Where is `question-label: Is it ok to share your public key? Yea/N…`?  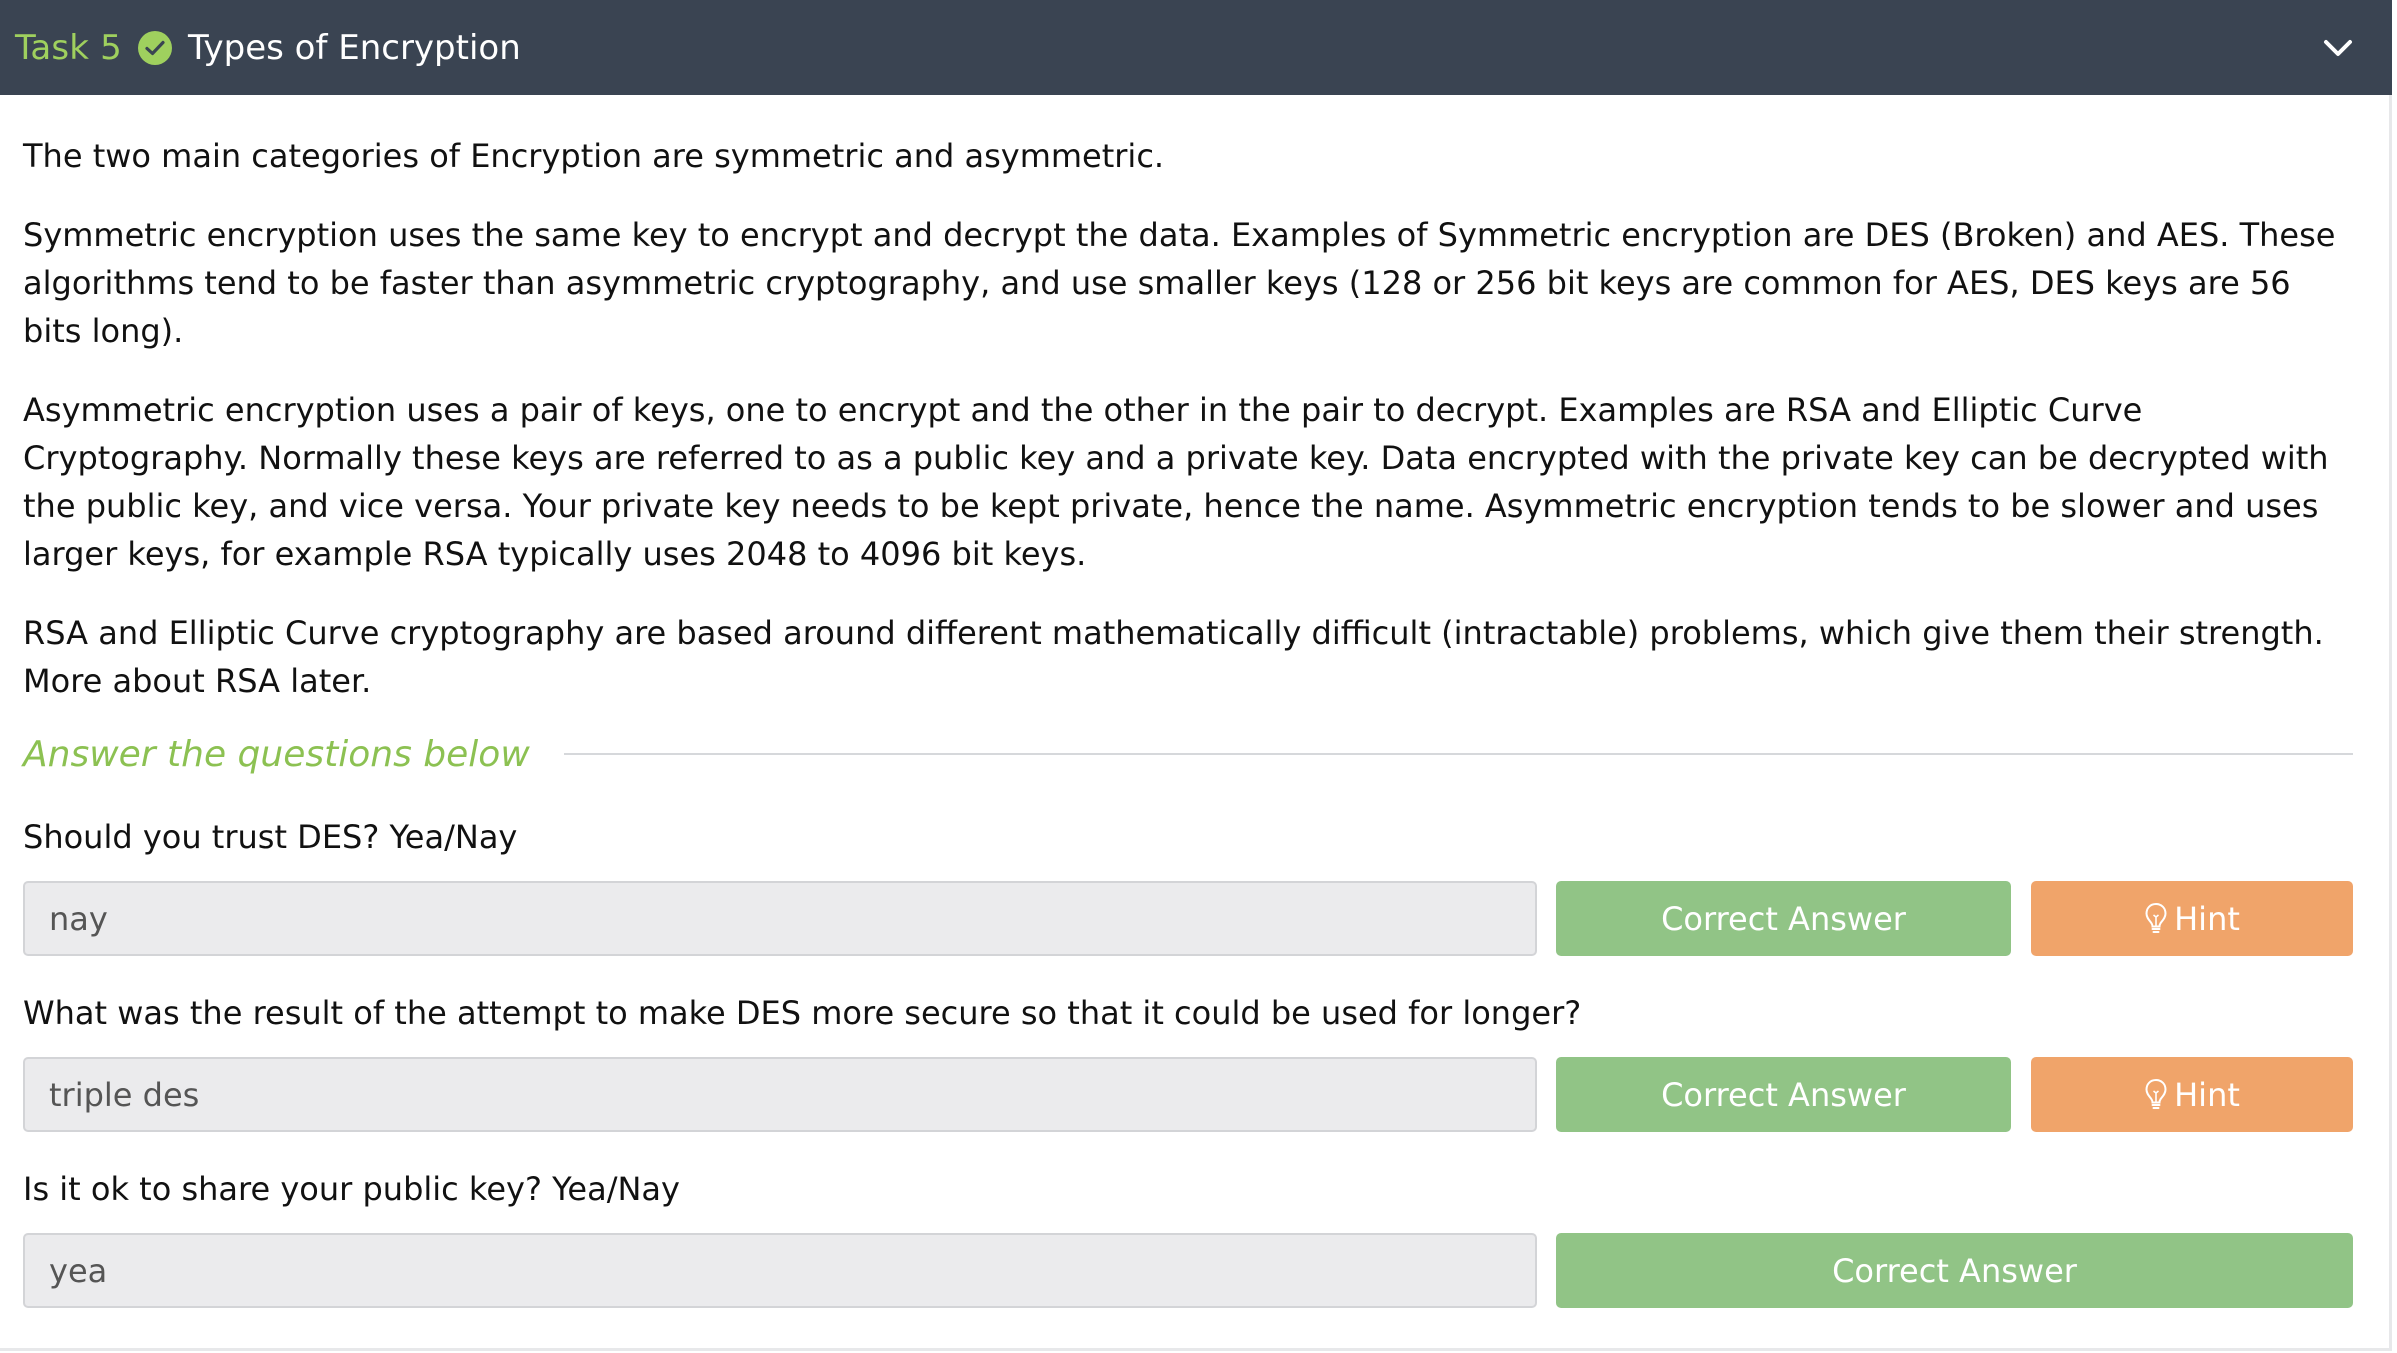 question-label: Is it ok to share your public key? Yea/N… is located at coordinates (351, 1189).